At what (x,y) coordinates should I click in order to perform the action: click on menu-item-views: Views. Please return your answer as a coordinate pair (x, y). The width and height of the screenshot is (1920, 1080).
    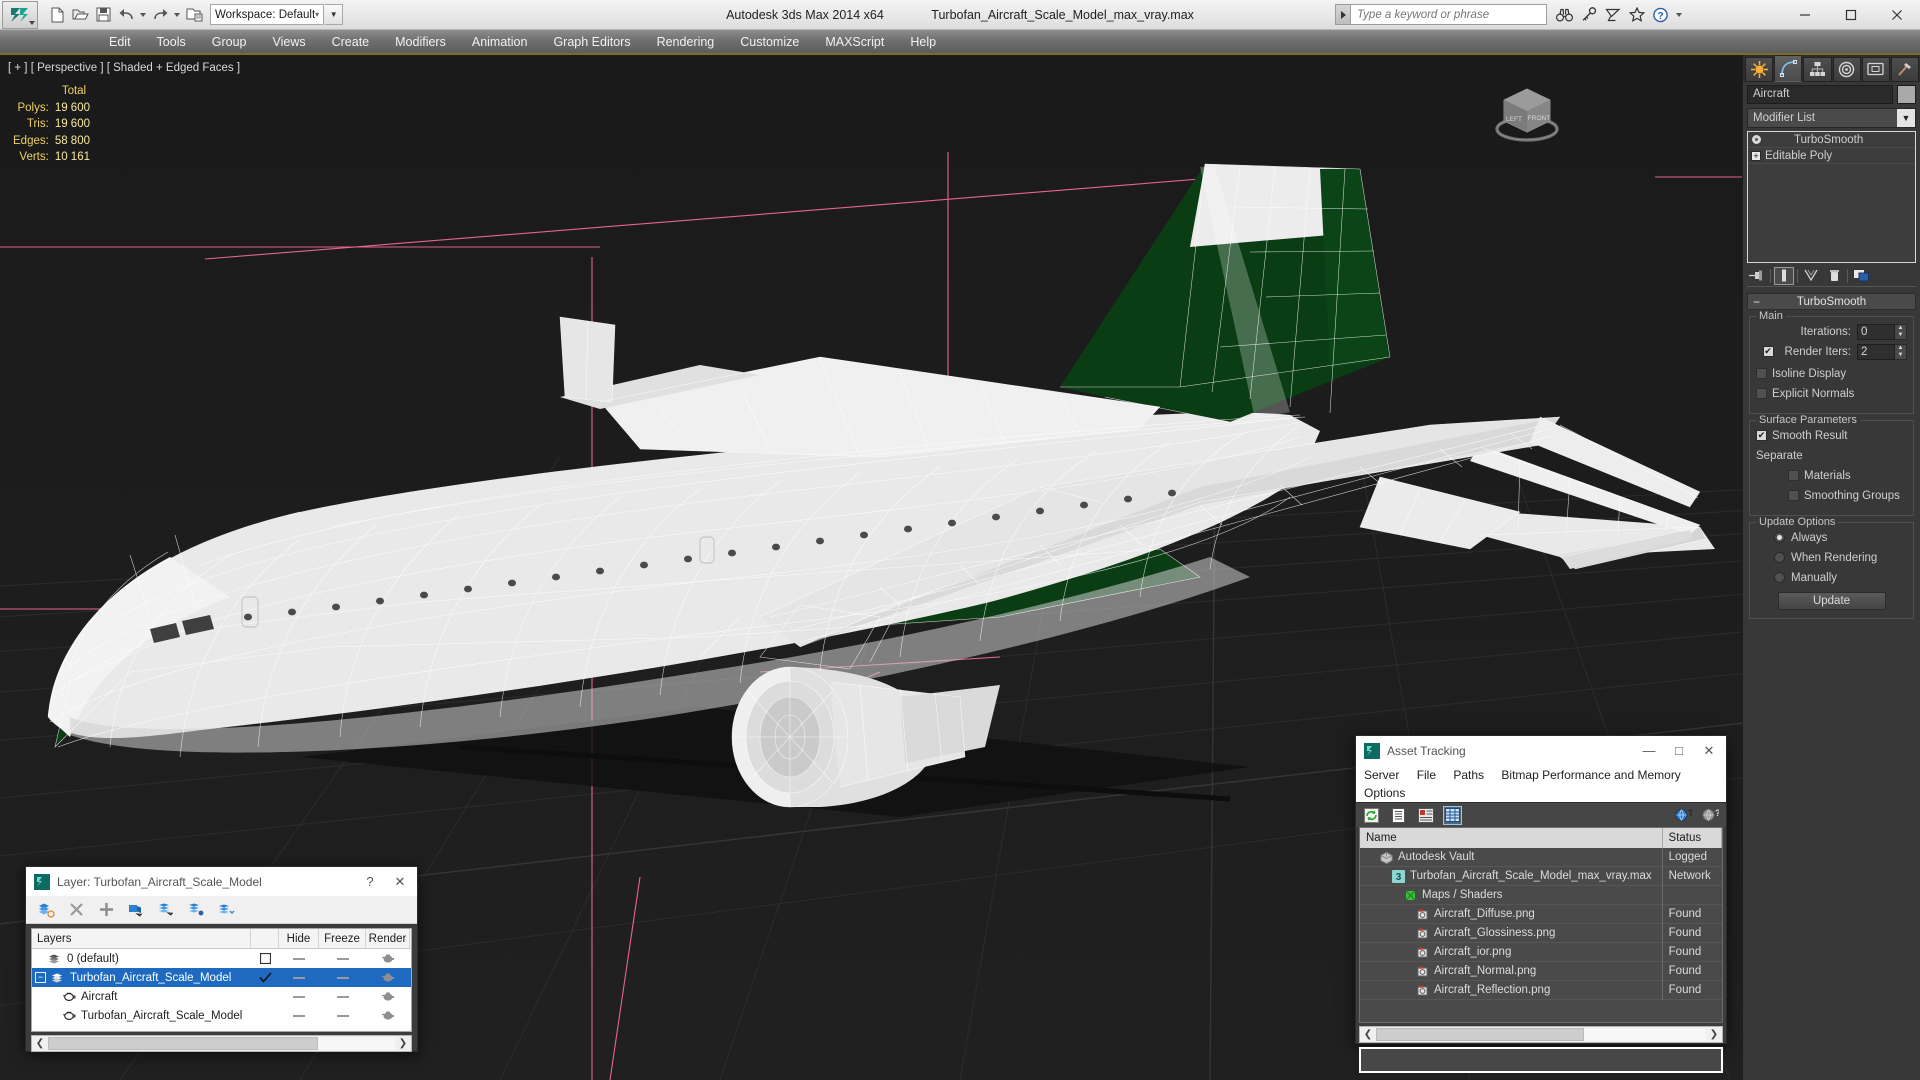
    Looking at the image, I should click on (288, 42).